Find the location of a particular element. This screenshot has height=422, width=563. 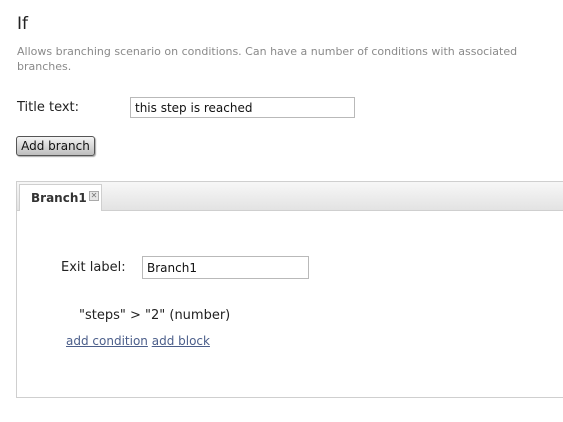

add-condition-link: add condition is located at coordinates (107, 341).